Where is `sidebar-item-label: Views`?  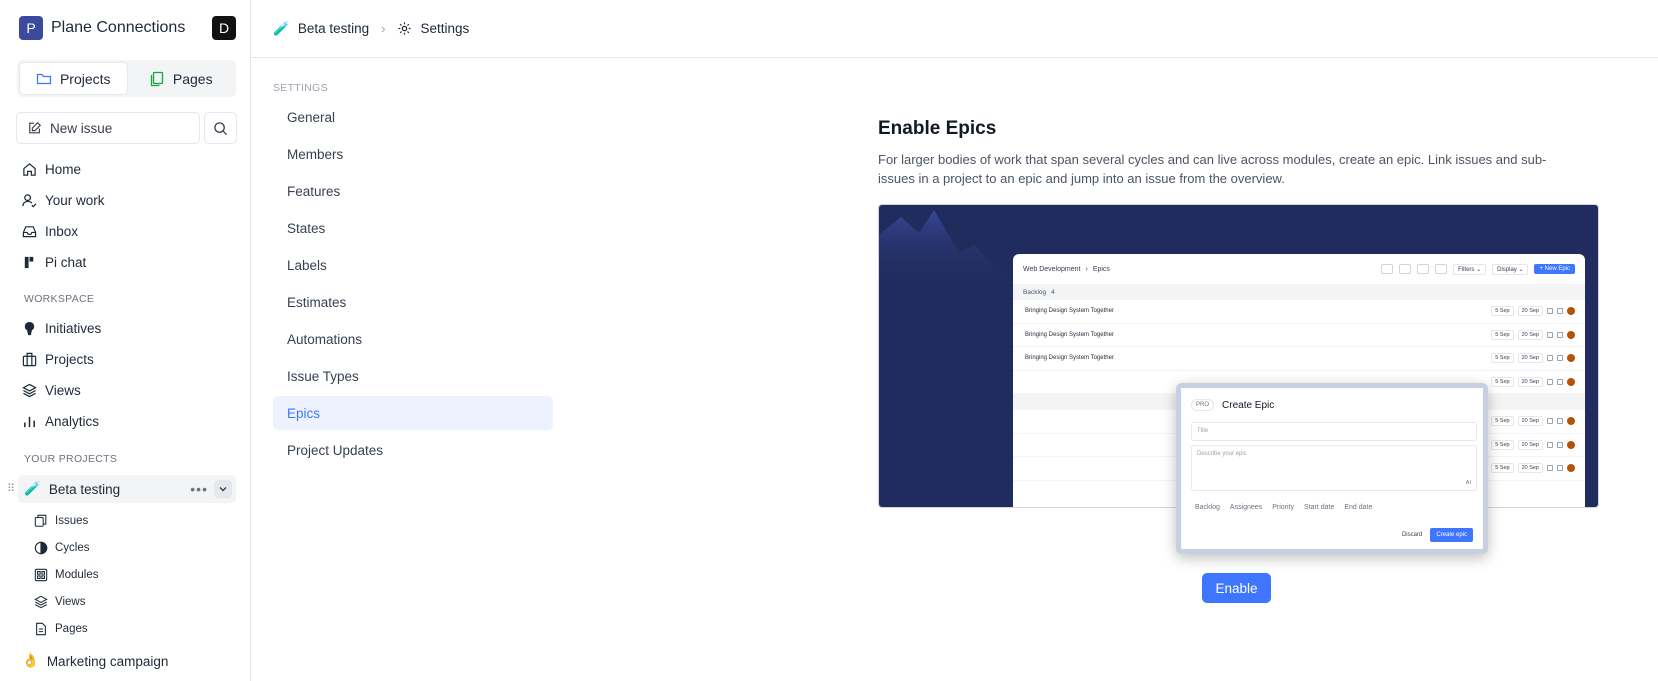 sidebar-item-label: Views is located at coordinates (63, 390).